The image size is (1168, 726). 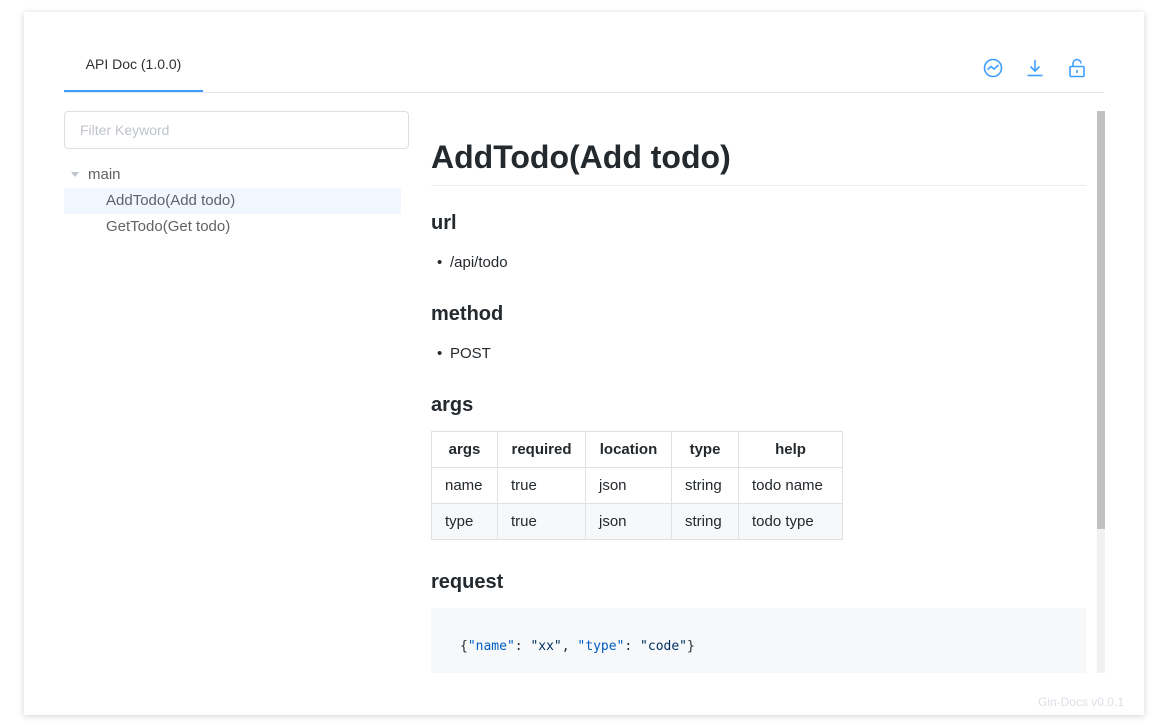 I want to click on request-heading: request, so click(x=467, y=582).